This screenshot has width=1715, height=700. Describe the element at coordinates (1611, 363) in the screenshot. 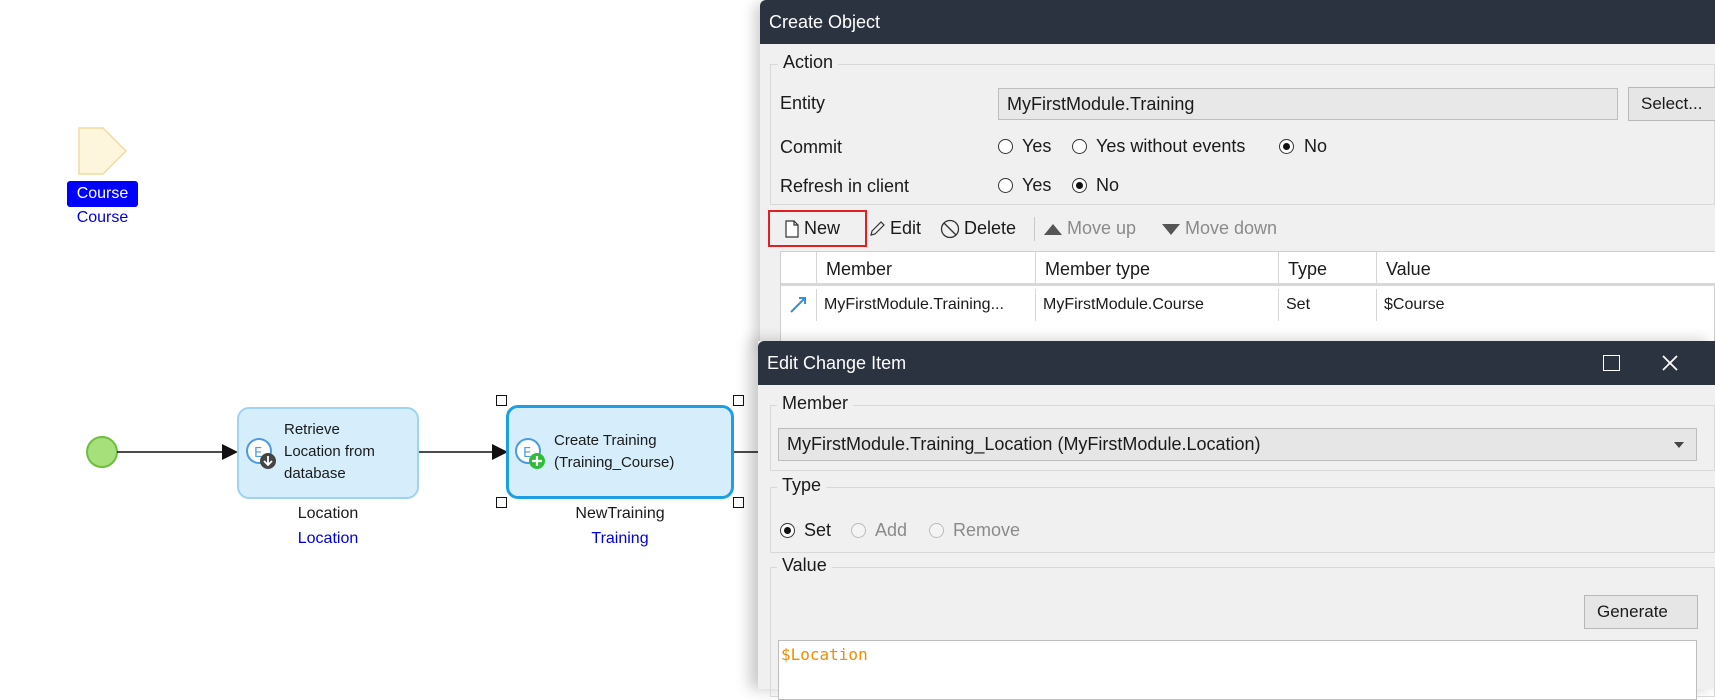

I see `maximize-icon` at that location.